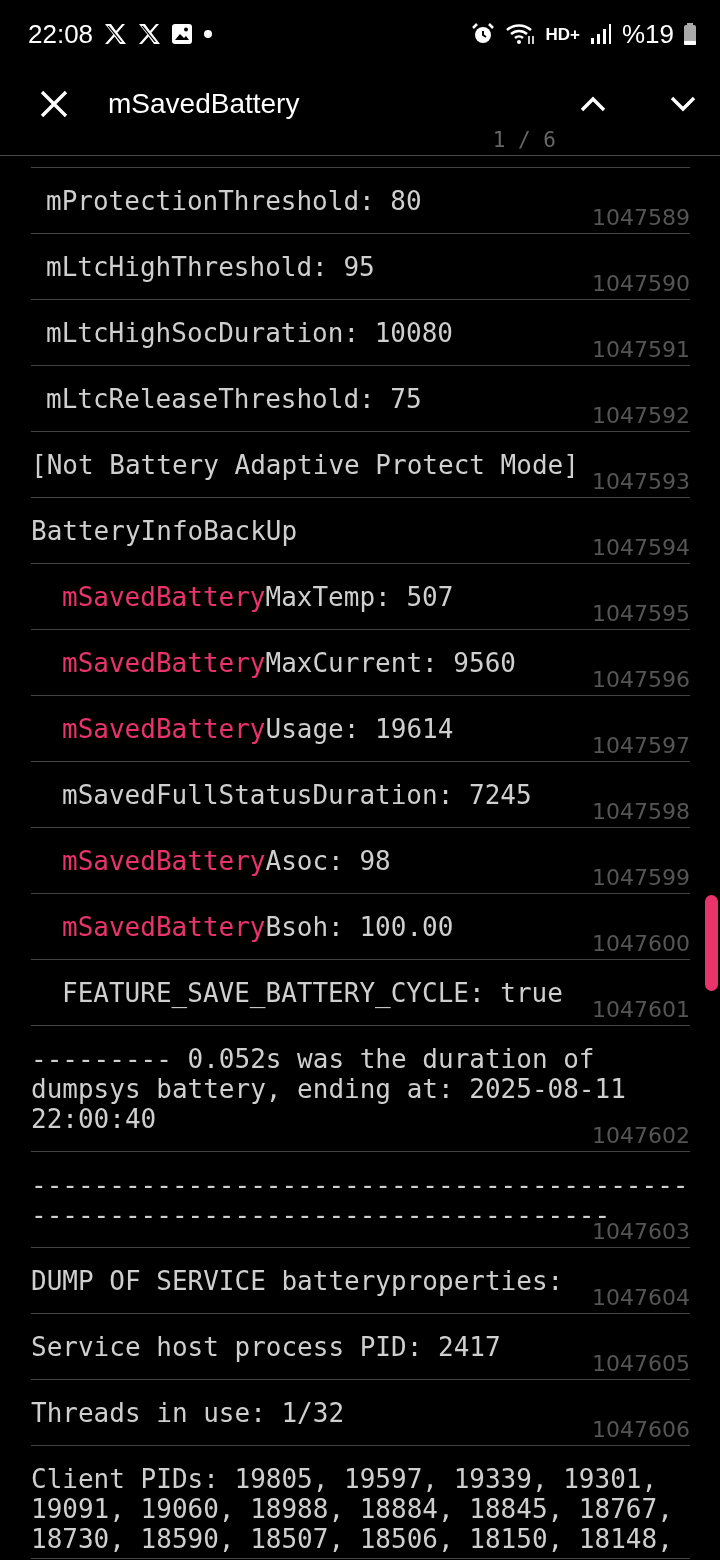 The width and height of the screenshot is (720, 1560). I want to click on match-counter: 1 / 6, so click(524, 141).